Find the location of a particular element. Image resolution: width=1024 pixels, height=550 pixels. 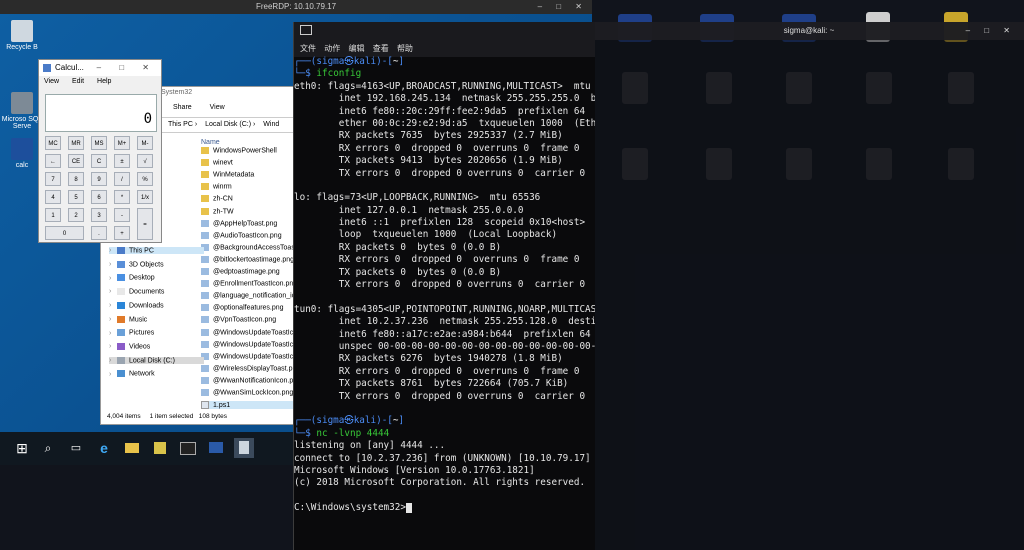

terminal-icon is located at coordinates (188, 448).